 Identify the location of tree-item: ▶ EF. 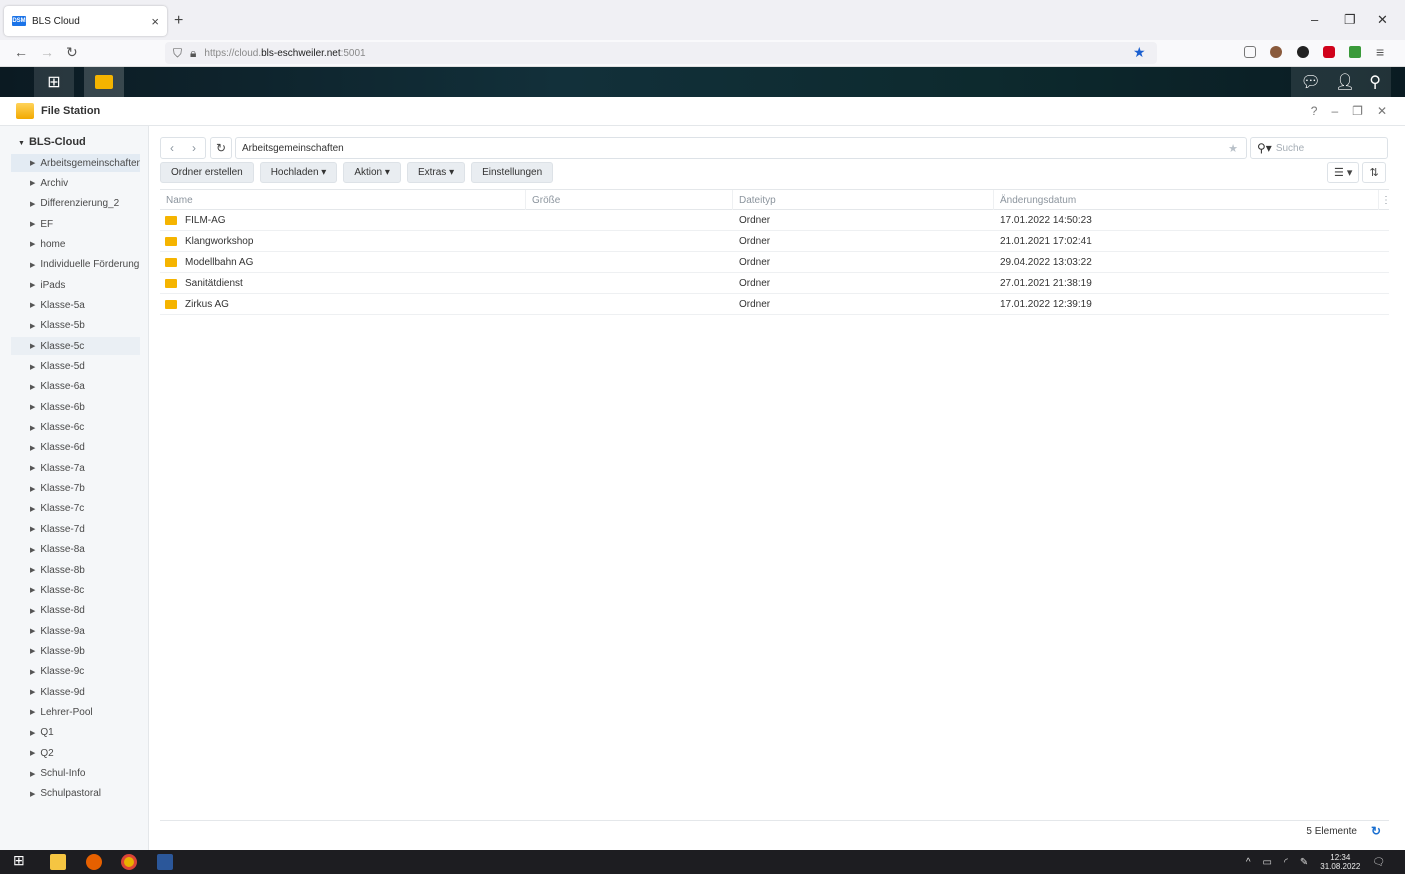
(75, 224).